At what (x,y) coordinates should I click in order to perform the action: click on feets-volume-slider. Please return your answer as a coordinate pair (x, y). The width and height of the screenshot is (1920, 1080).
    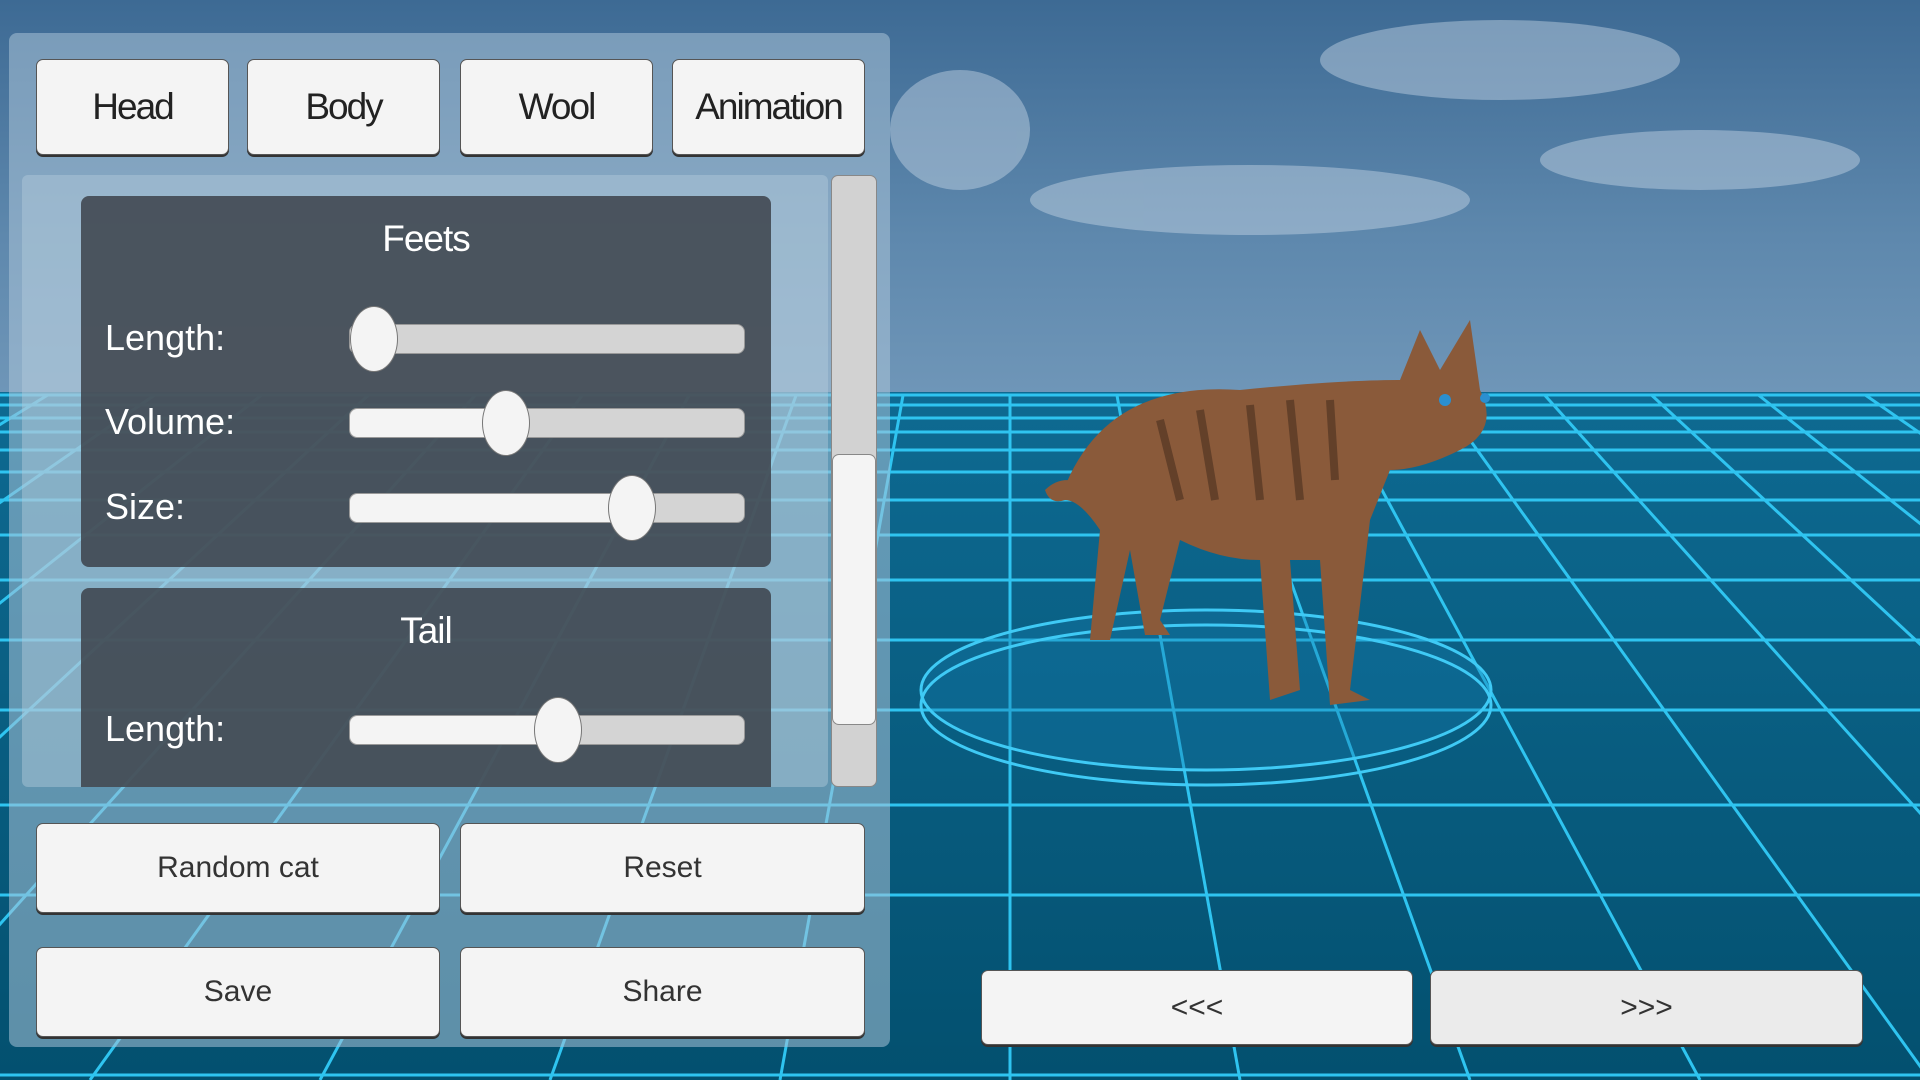
    Looking at the image, I should click on (547, 423).